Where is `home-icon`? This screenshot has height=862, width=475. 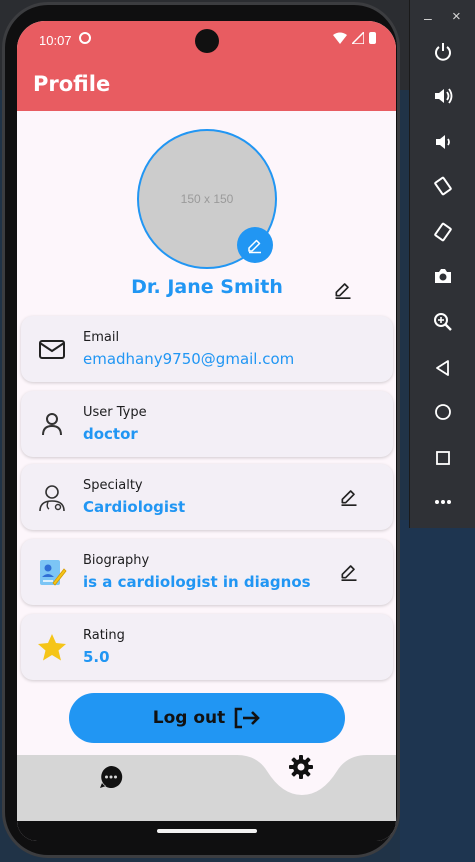
home-icon is located at coordinates (443, 412).